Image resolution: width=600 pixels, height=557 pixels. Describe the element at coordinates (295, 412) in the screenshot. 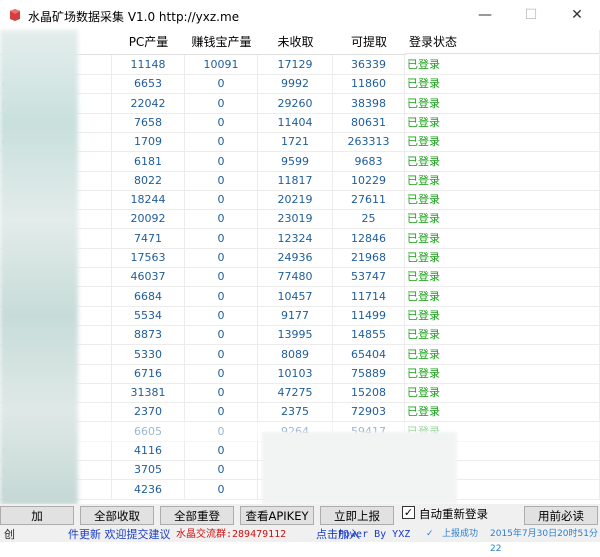

I see `uncollected-cell: 2375` at that location.